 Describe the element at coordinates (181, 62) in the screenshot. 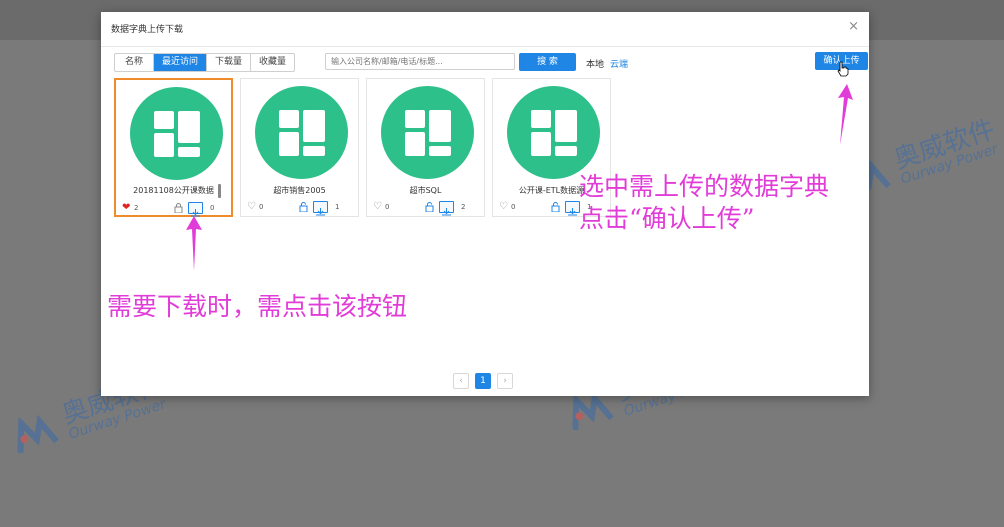

I see `tab-recent: 最近访问` at that location.